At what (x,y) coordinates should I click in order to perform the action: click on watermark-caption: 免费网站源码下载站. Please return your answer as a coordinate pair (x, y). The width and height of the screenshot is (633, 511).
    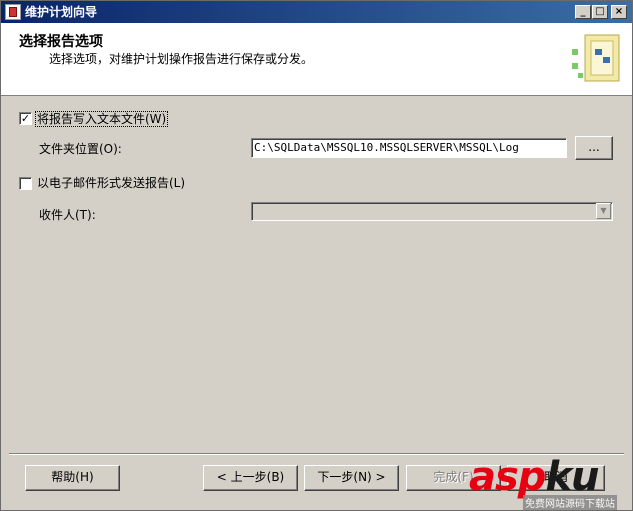
    Looking at the image, I should click on (570, 502).